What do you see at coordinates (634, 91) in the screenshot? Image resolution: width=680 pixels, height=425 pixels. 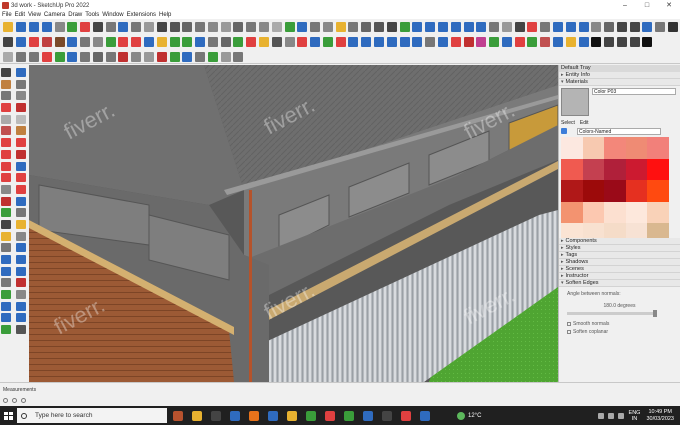 I see `material-name-field: Color P03` at bounding box center [634, 91].